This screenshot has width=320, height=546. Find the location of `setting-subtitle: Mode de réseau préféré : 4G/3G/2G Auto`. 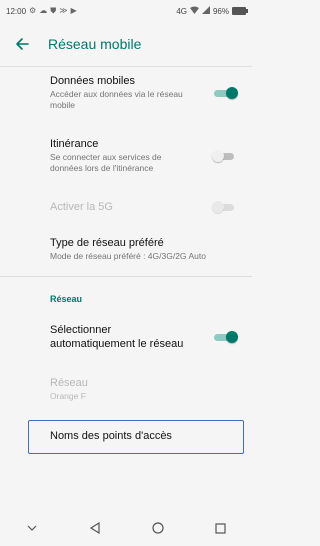

setting-subtitle: Mode de réseau préféré : 4G/3G/2G Auto is located at coordinates (128, 256).